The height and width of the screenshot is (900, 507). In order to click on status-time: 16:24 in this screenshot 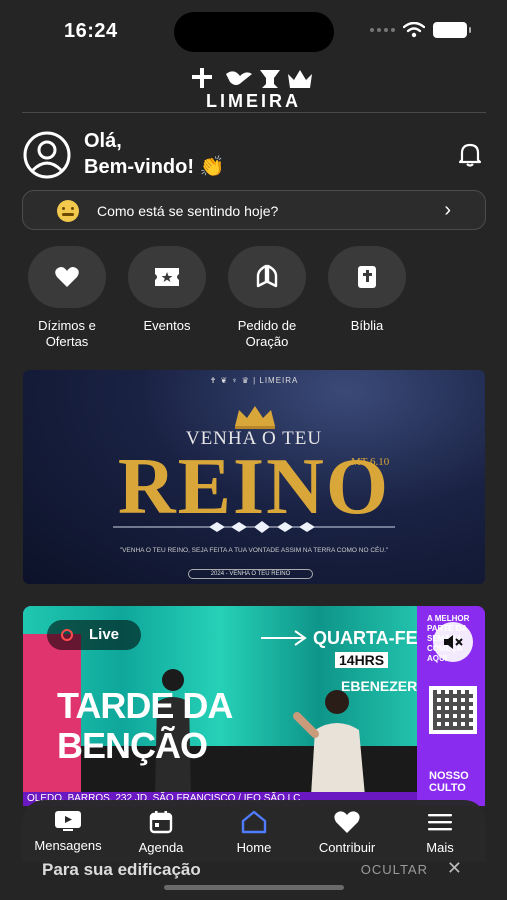, I will do `click(91, 31)`.